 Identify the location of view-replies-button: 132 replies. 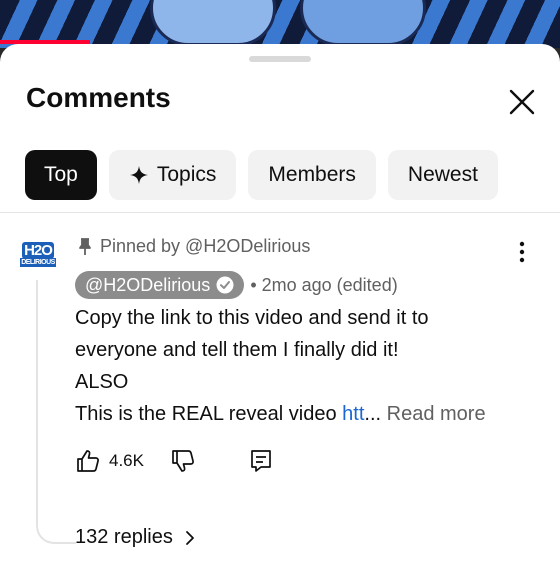
(136, 537).